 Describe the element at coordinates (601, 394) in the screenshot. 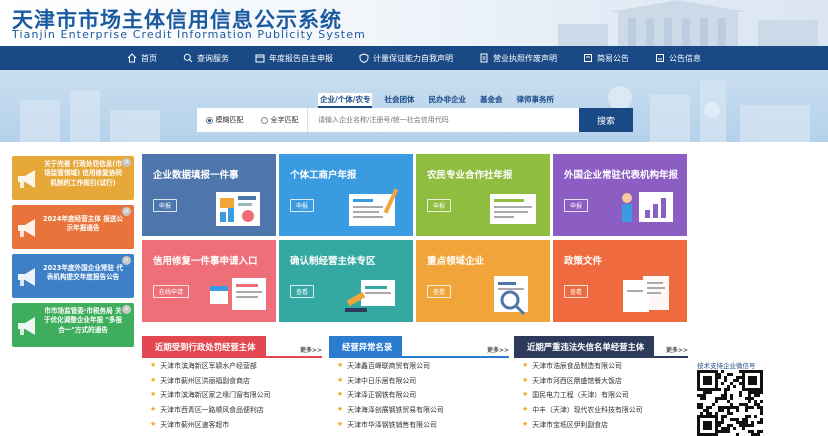

I see `list-item: ★ 国民电力工程（天津）有限公司` at that location.